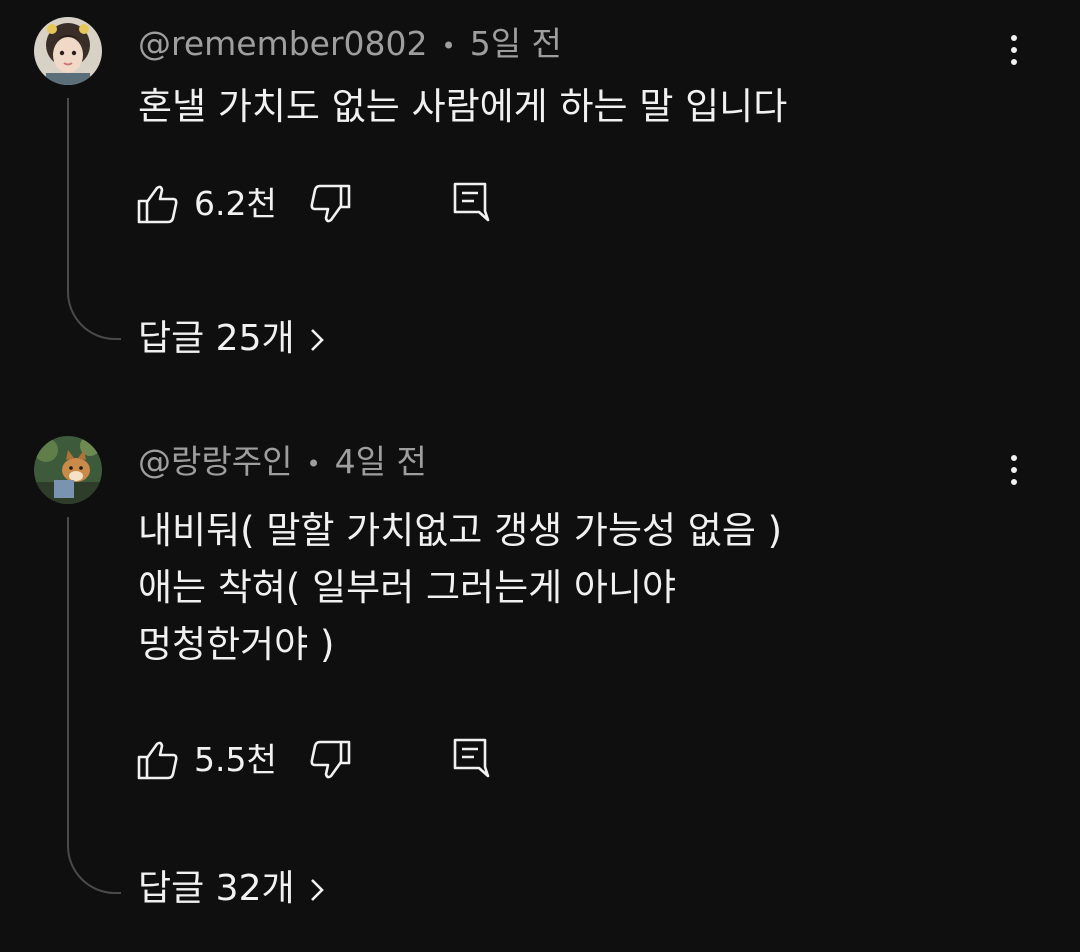 This screenshot has height=952, width=1080. What do you see at coordinates (235, 203) in the screenshot?
I see `like-count: 6.2천` at bounding box center [235, 203].